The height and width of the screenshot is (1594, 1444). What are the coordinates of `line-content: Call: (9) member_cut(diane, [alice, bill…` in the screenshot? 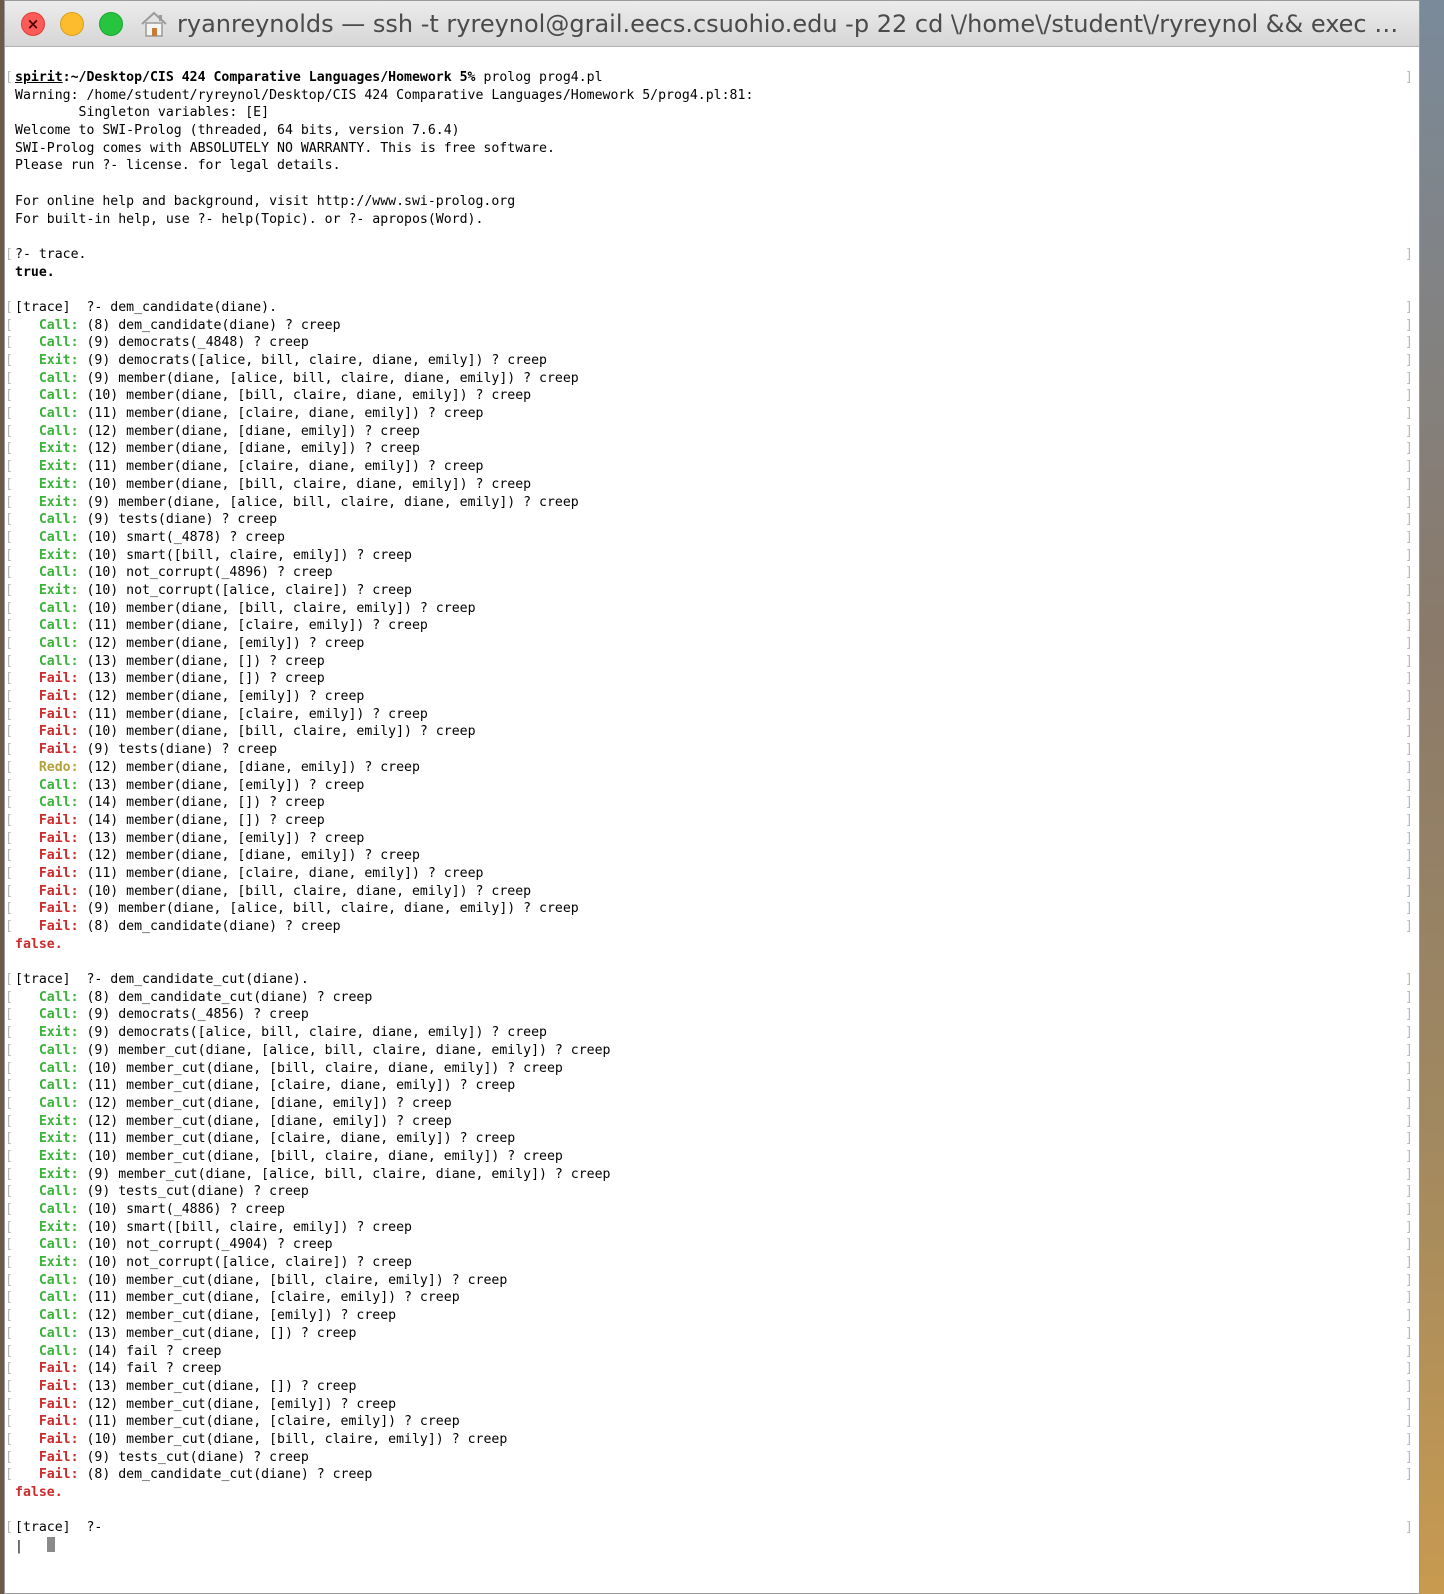 It's located at (313, 1051).